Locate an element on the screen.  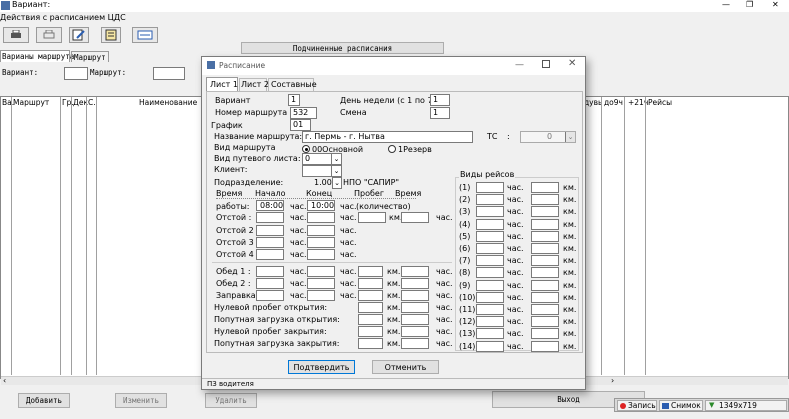
work-end-input: 10:00 is located at coordinates (321, 205).